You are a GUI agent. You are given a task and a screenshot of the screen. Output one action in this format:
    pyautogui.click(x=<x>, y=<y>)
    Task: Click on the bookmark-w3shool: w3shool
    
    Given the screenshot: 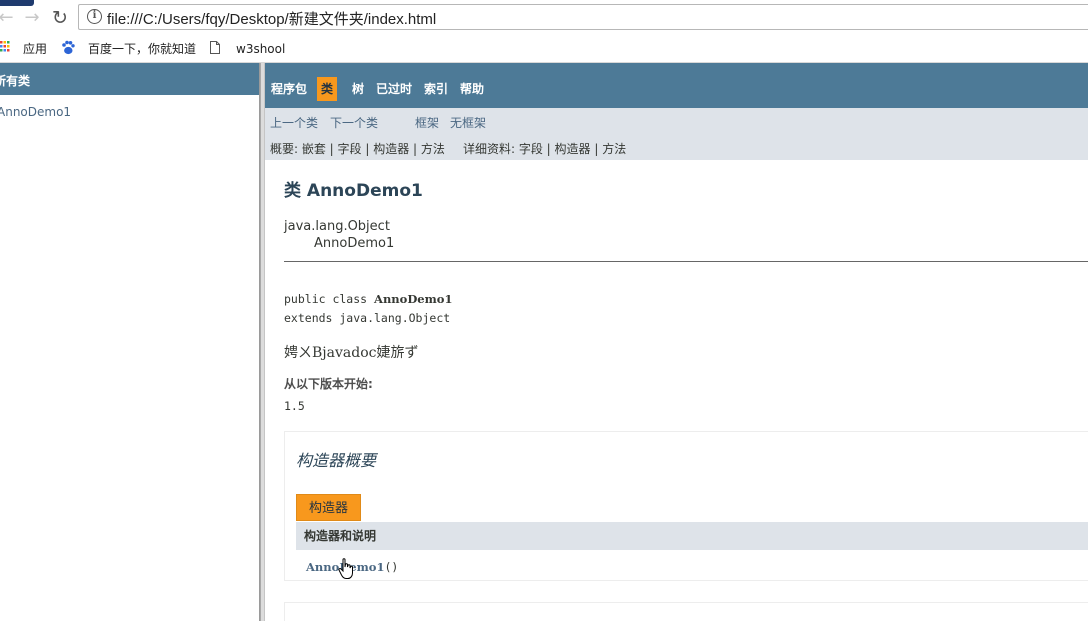 What is the action you would take?
    pyautogui.click(x=260, y=49)
    